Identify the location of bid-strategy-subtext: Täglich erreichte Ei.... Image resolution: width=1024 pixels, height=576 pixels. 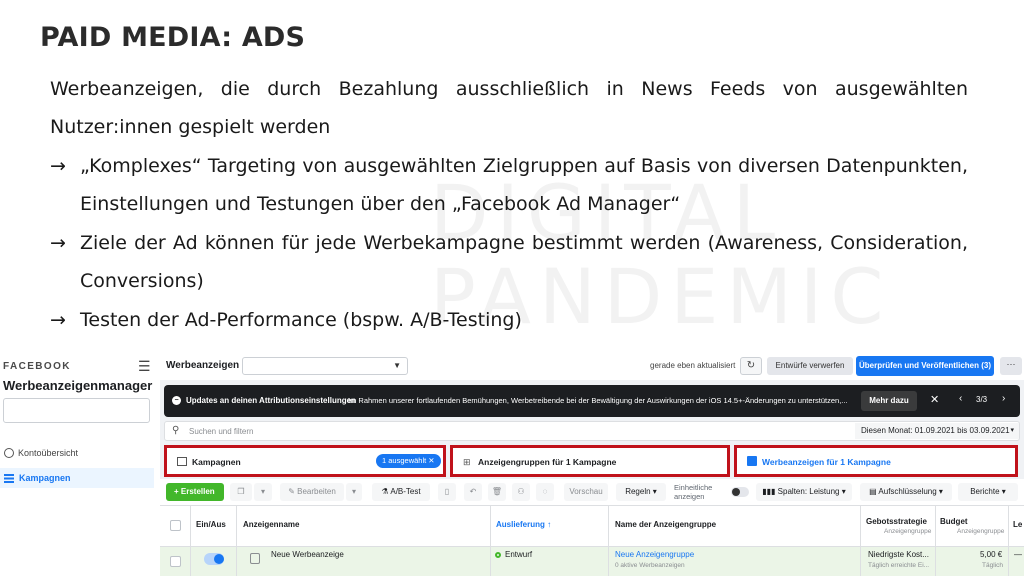
(899, 565).